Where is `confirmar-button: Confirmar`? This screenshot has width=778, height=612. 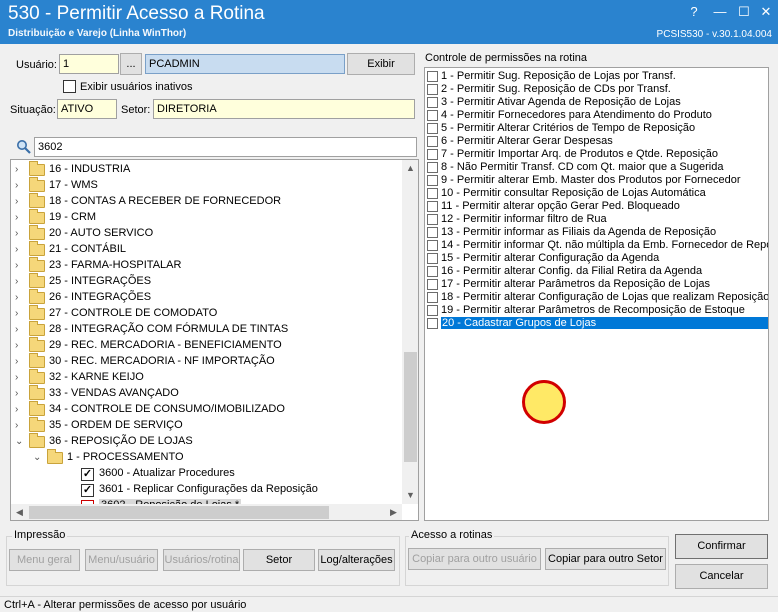
confirmar-button: Confirmar is located at coordinates (721, 546).